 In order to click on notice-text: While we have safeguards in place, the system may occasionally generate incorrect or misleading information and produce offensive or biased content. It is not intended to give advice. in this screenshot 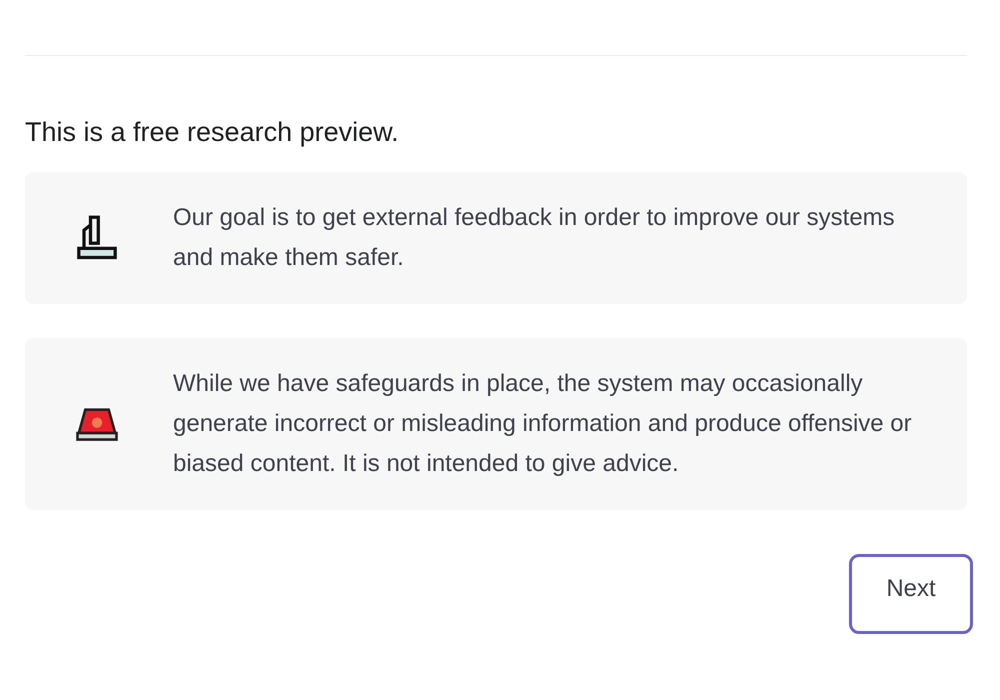, I will do `click(543, 424)`.